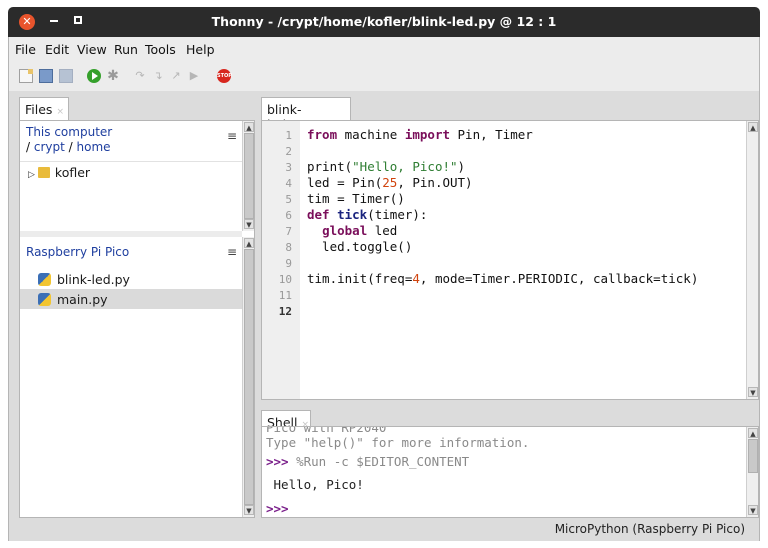  What do you see at coordinates (113, 76) in the screenshot?
I see `debug-icon: ✱` at bounding box center [113, 76].